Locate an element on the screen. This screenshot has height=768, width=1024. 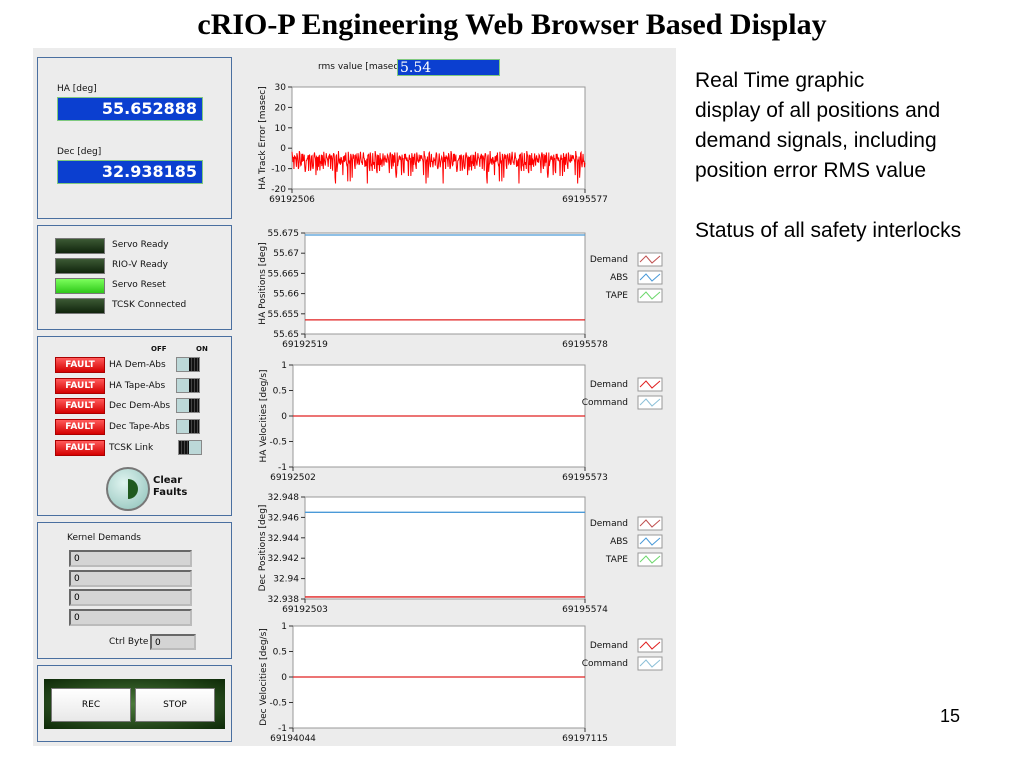
y-tick-label: 10 is located at coordinates (281, 129).